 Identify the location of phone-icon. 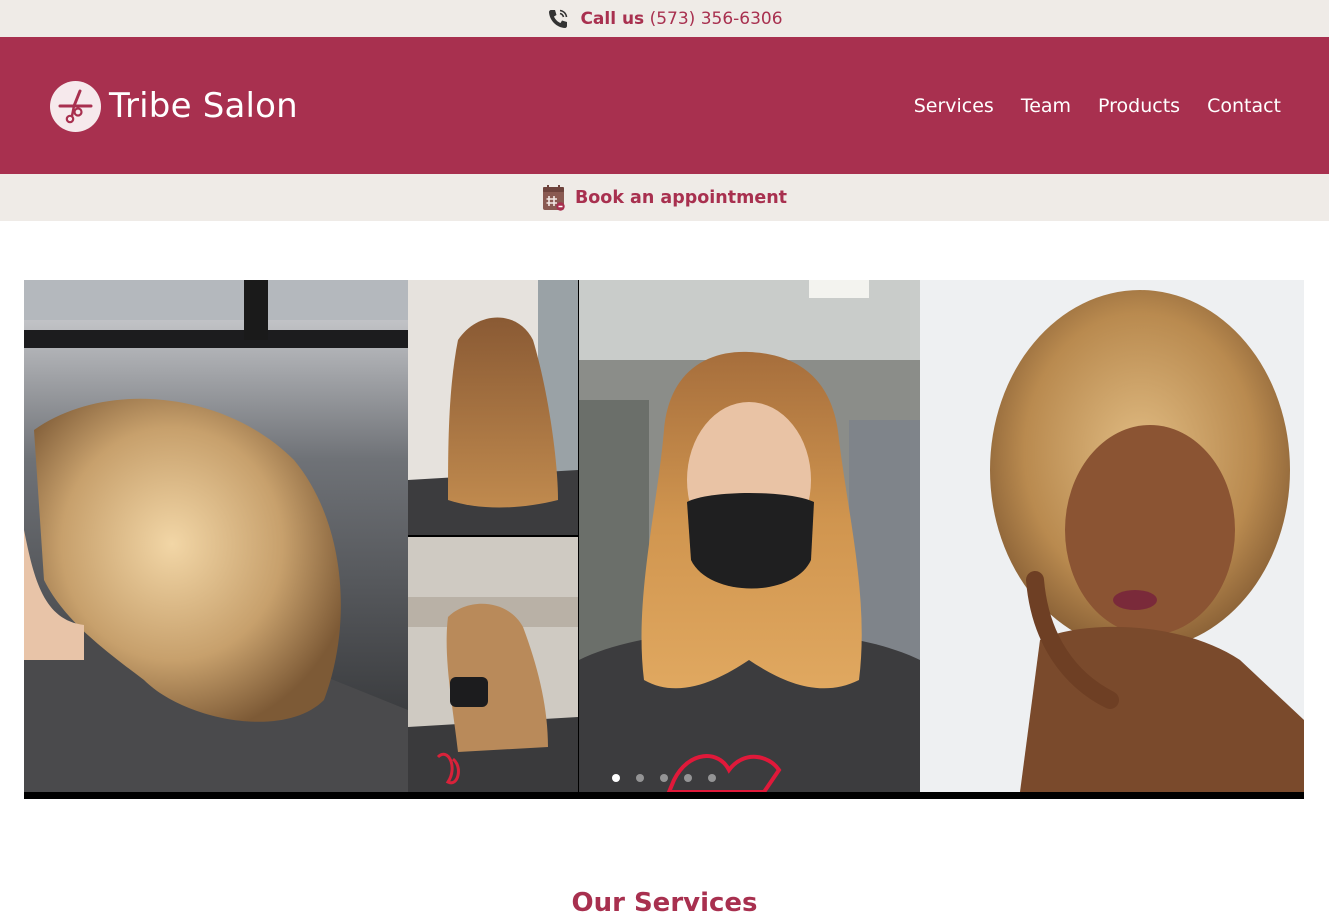
(558, 19).